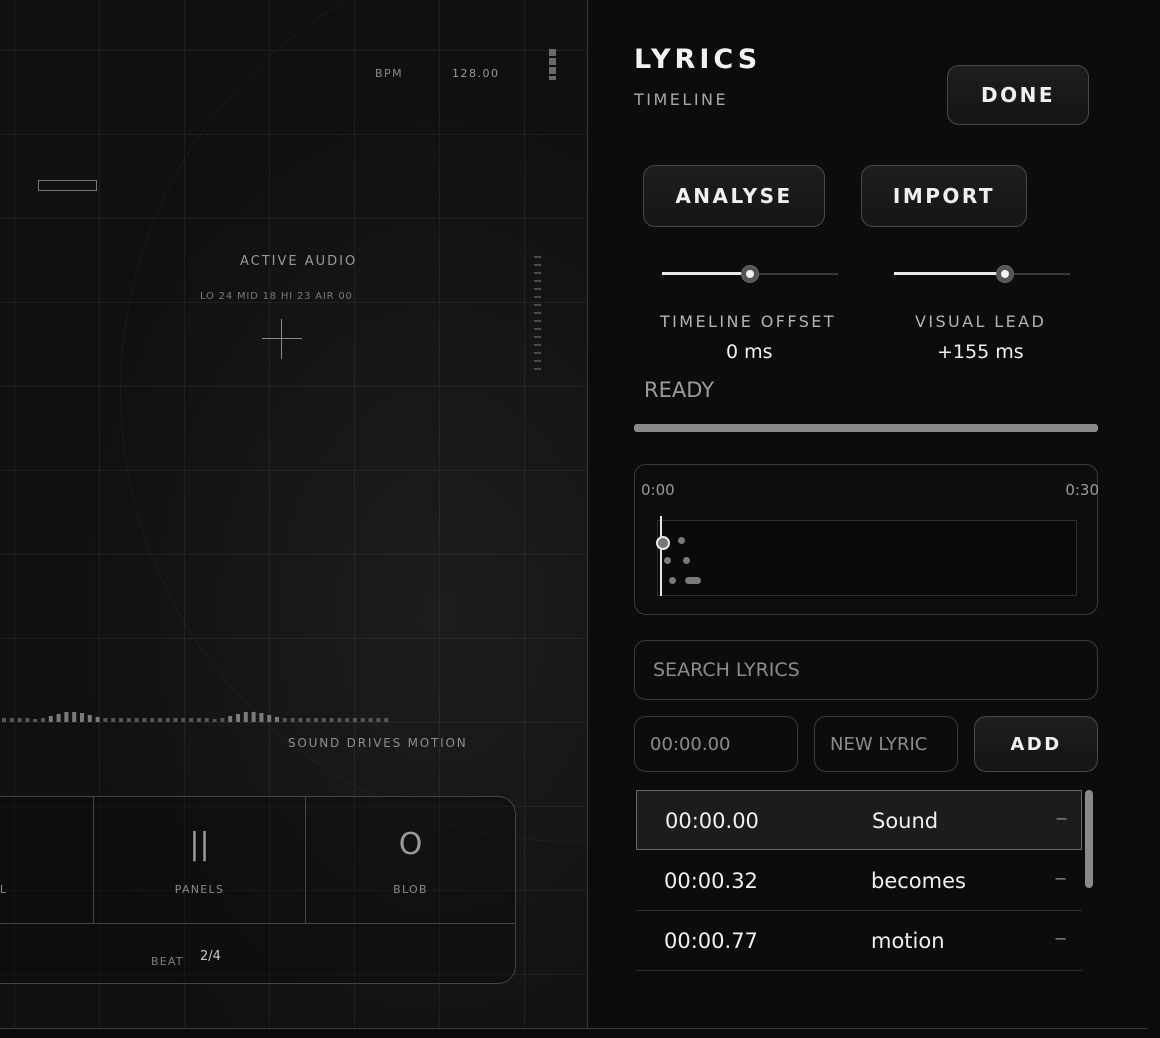 Image resolution: width=1160 pixels, height=1038 pixels. I want to click on lyric-time: 00:00.00, so click(712, 821).